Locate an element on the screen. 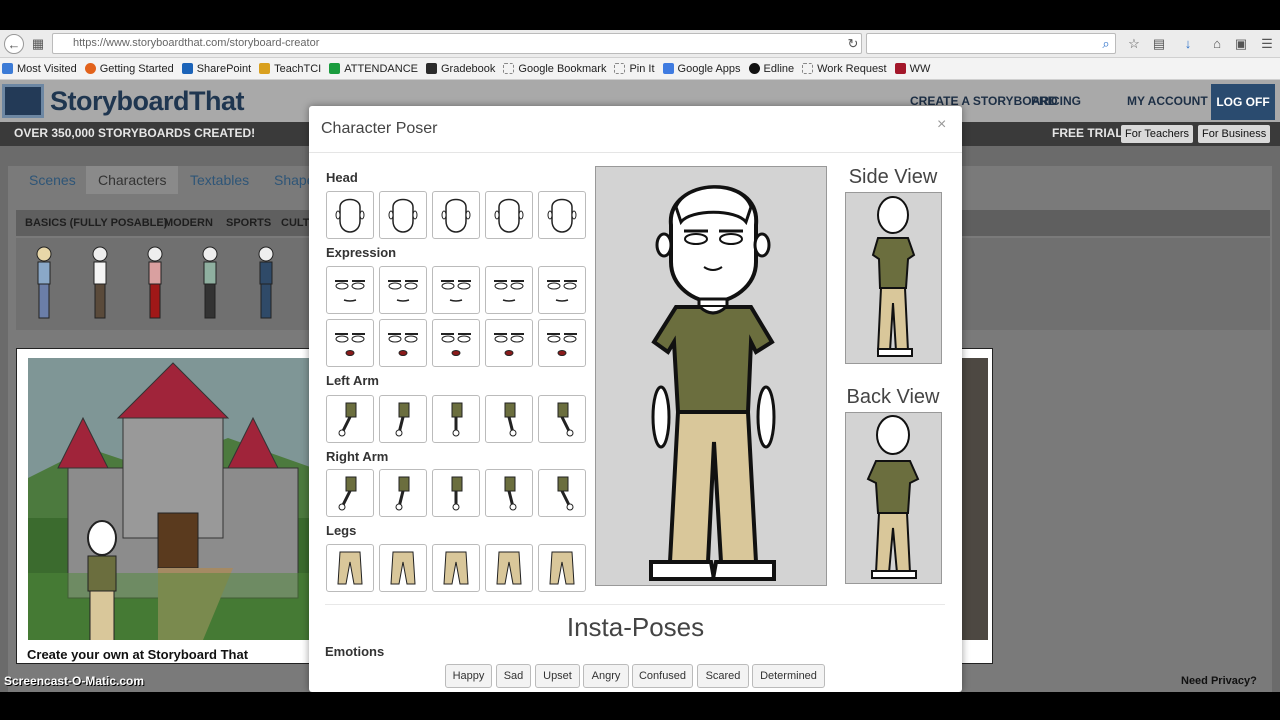  character-preview is located at coordinates (711, 376).